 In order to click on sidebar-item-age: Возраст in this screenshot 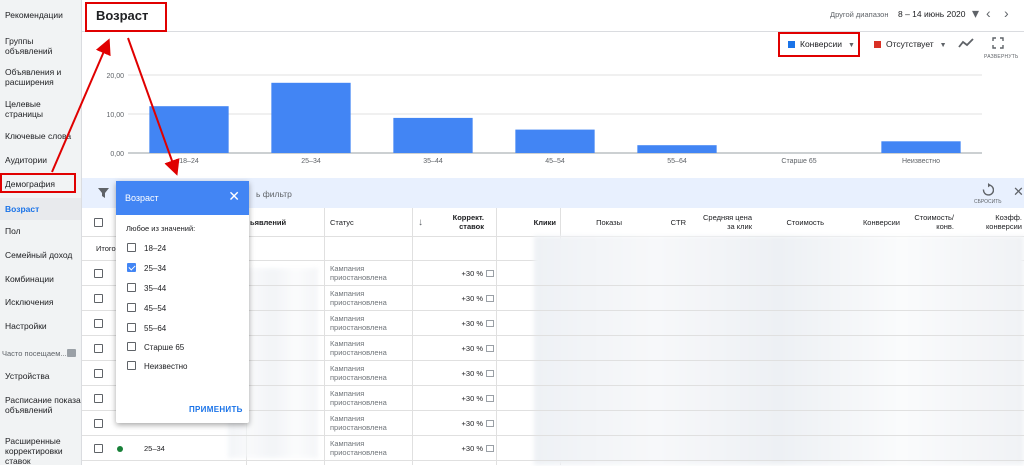, I will do `click(40, 209)`.